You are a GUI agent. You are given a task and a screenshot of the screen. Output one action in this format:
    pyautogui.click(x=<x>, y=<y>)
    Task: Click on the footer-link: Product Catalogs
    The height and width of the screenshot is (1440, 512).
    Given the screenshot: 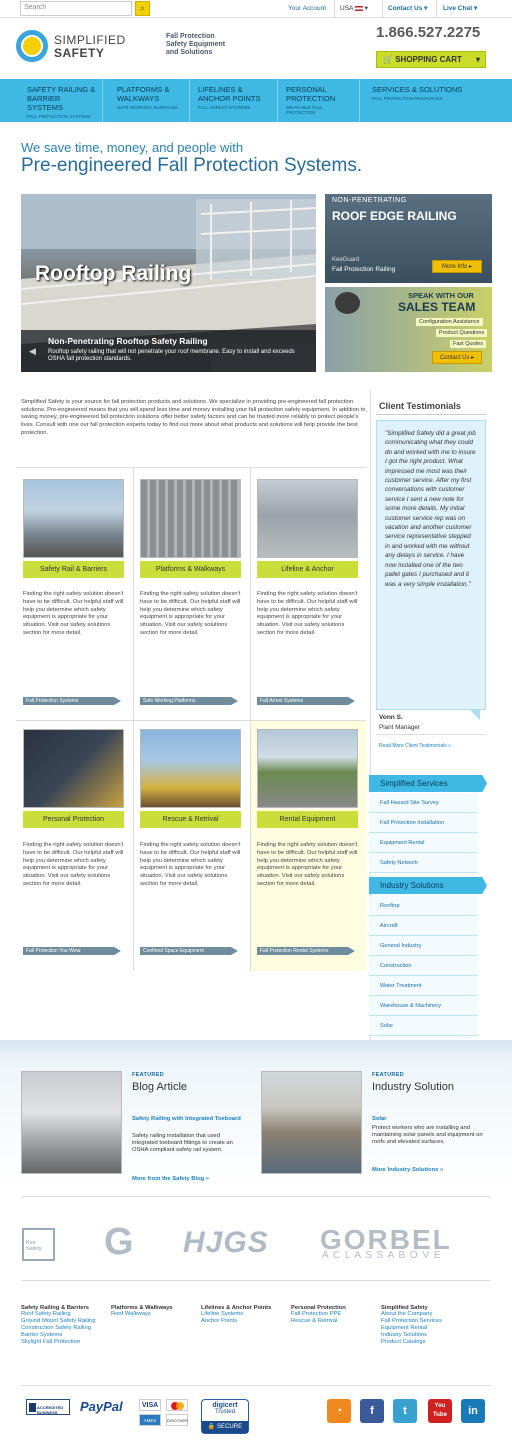 What is the action you would take?
    pyautogui.click(x=436, y=1342)
    